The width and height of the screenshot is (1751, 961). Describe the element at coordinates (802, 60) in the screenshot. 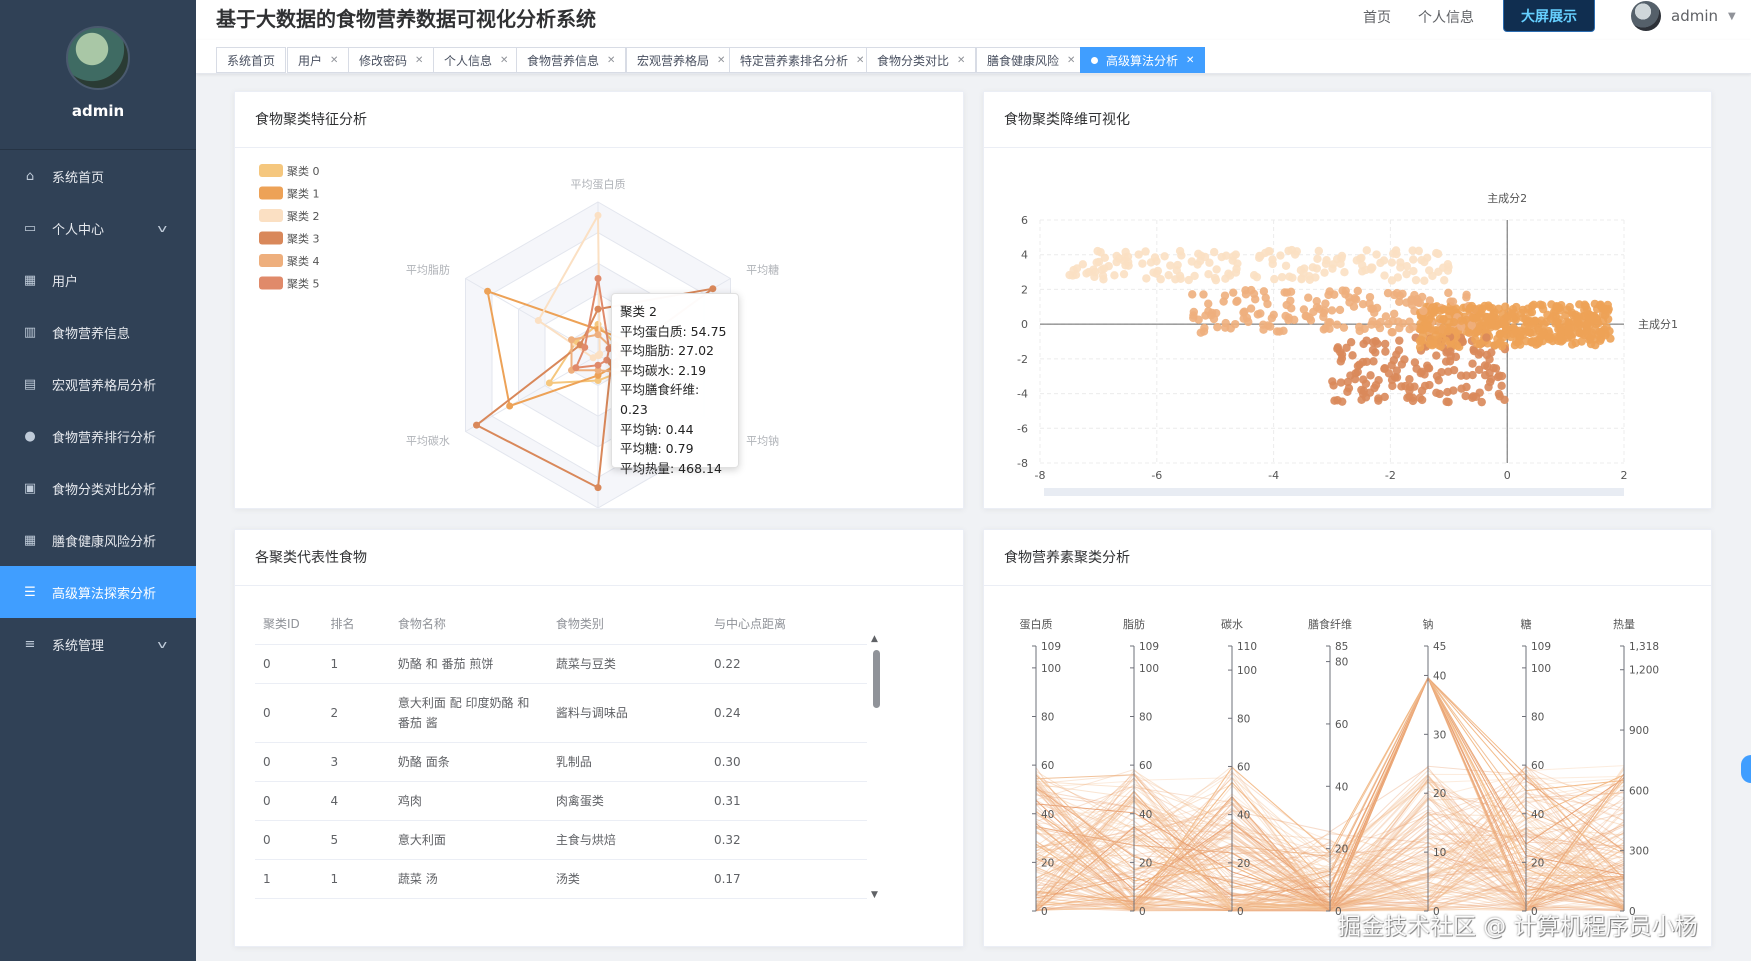

I see `tab: 特定营养素排名分析 ✕` at that location.